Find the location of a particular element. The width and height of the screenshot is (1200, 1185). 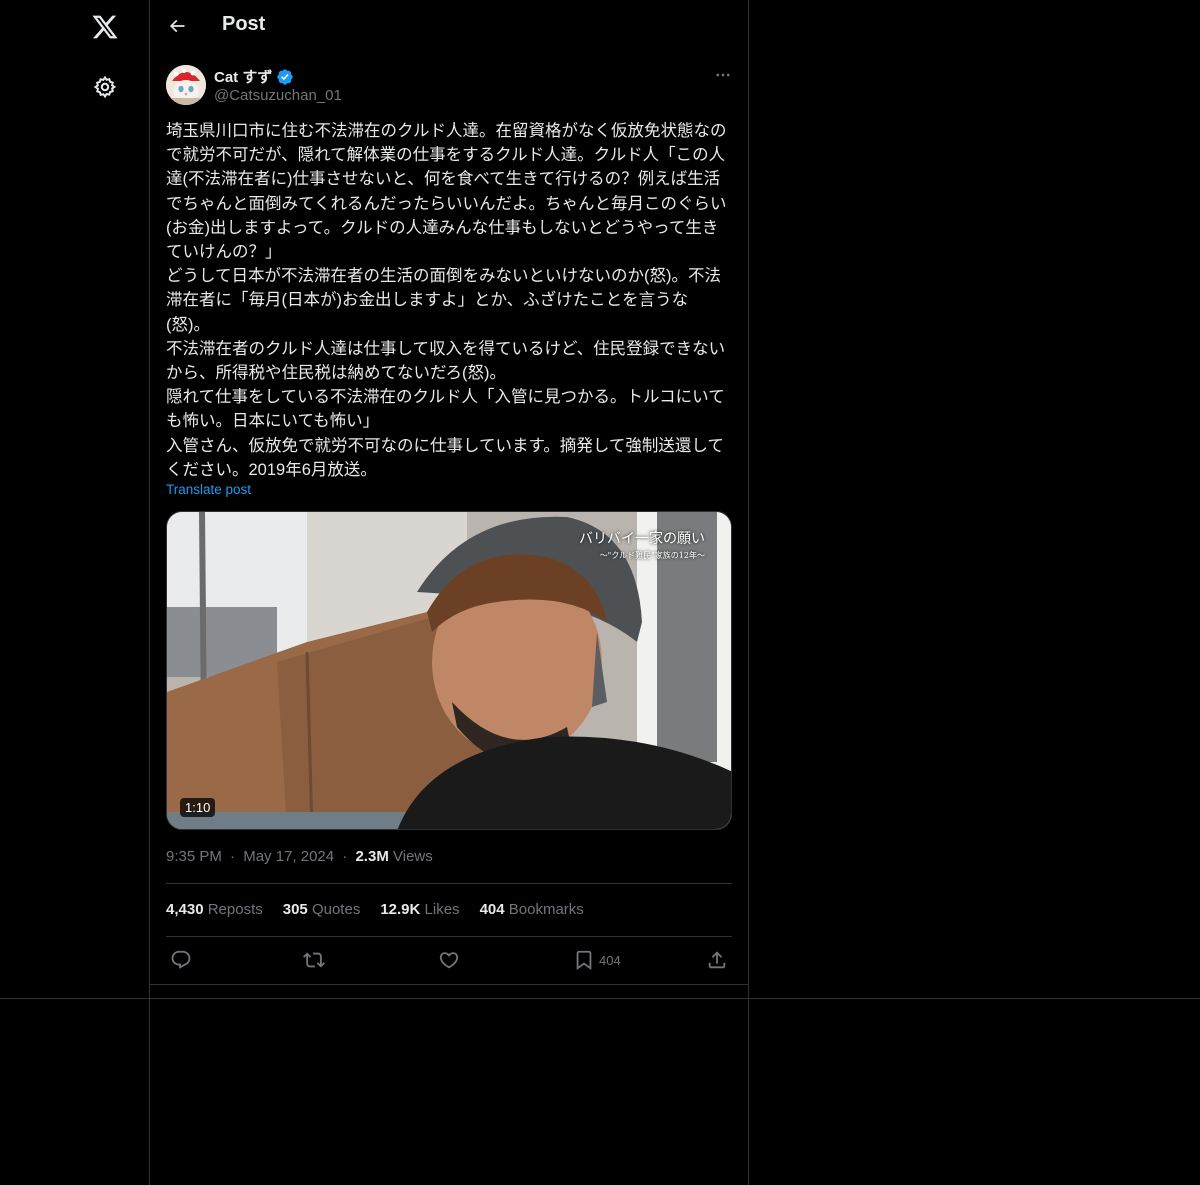

reply-button is located at coordinates (181, 960).